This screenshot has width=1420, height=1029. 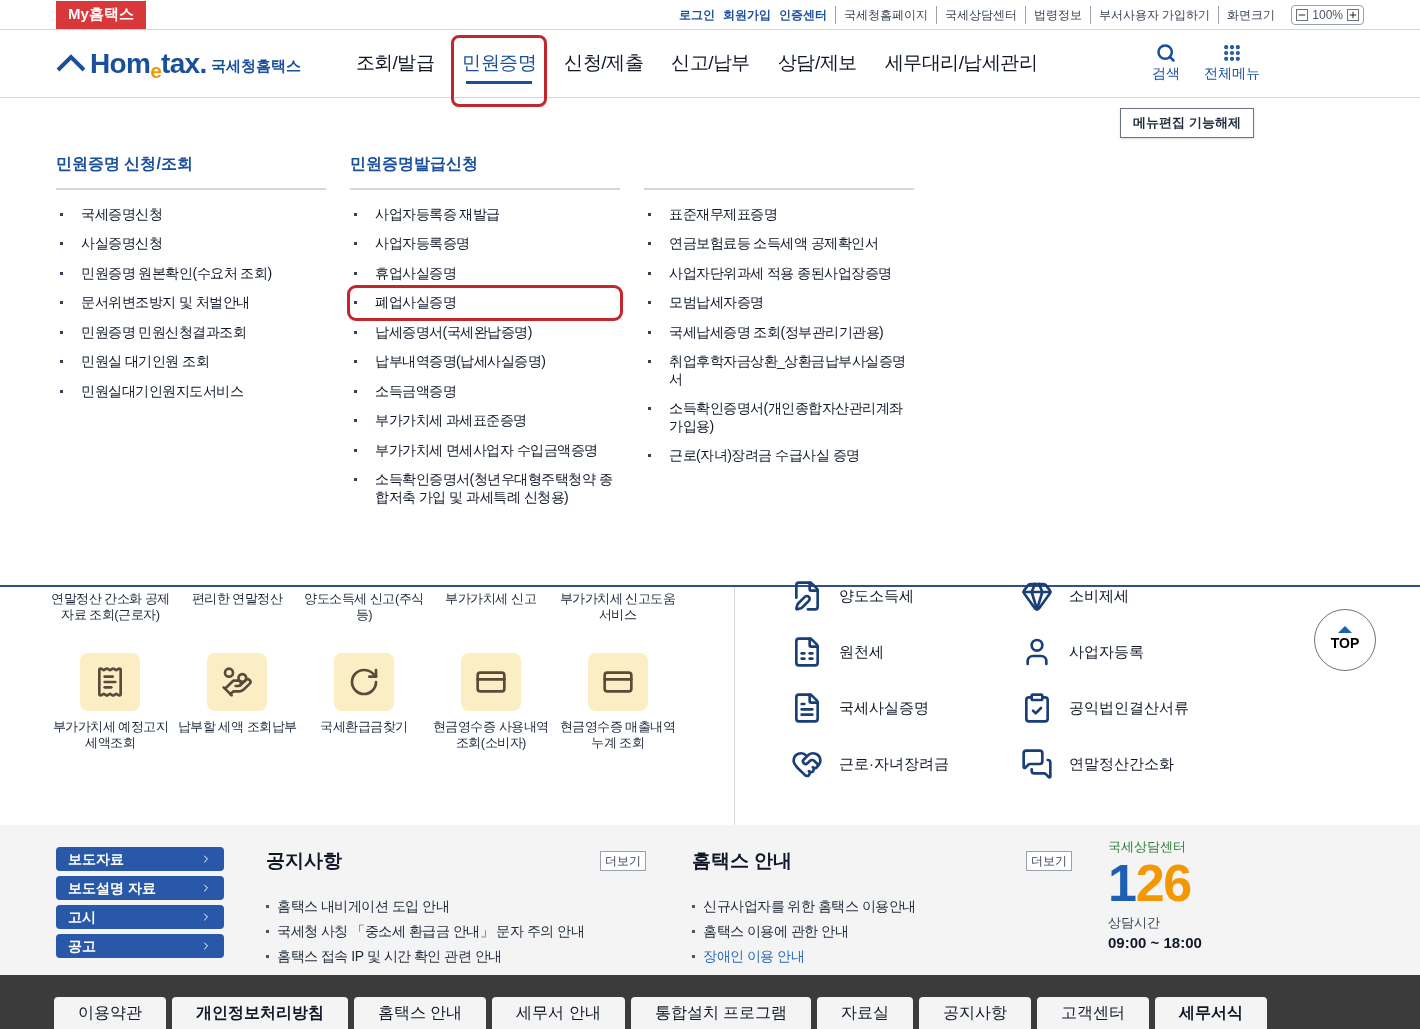 I want to click on nav-tab: 신고/납부, so click(x=710, y=70).